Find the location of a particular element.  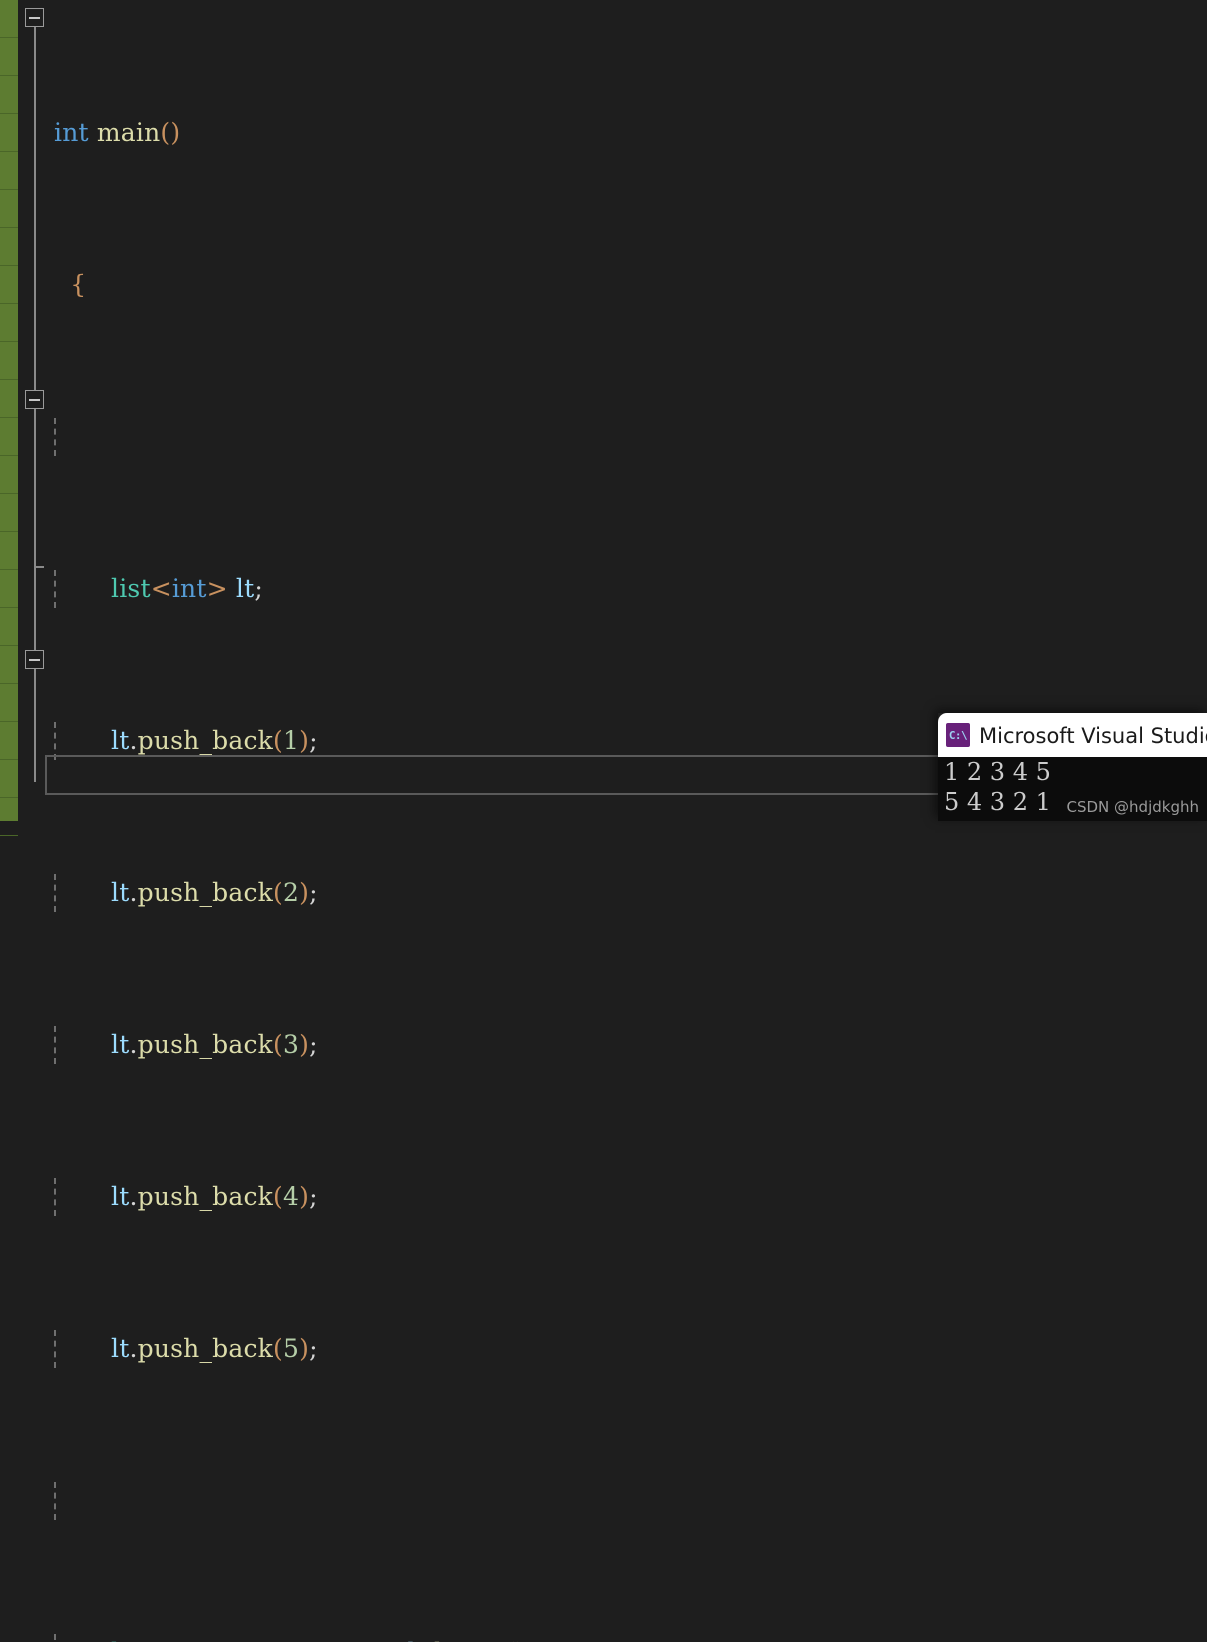

code-line: { is located at coordinates (626, 285).